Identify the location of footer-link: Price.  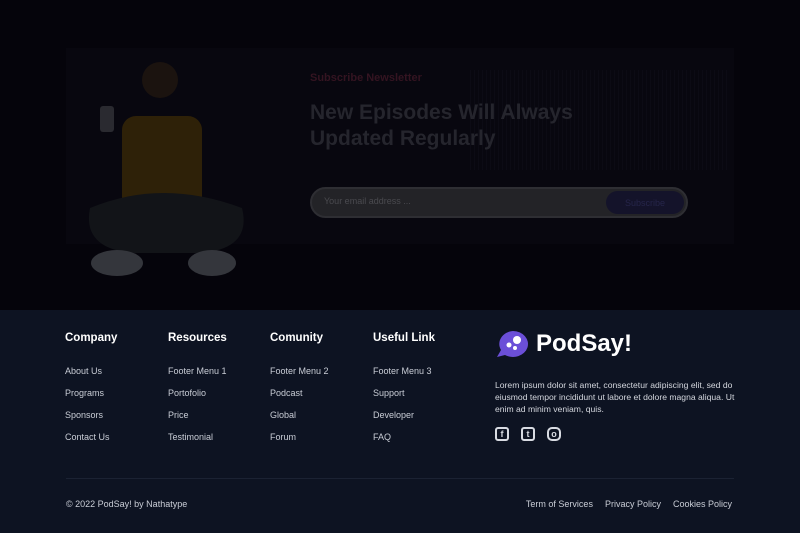
(197, 415).